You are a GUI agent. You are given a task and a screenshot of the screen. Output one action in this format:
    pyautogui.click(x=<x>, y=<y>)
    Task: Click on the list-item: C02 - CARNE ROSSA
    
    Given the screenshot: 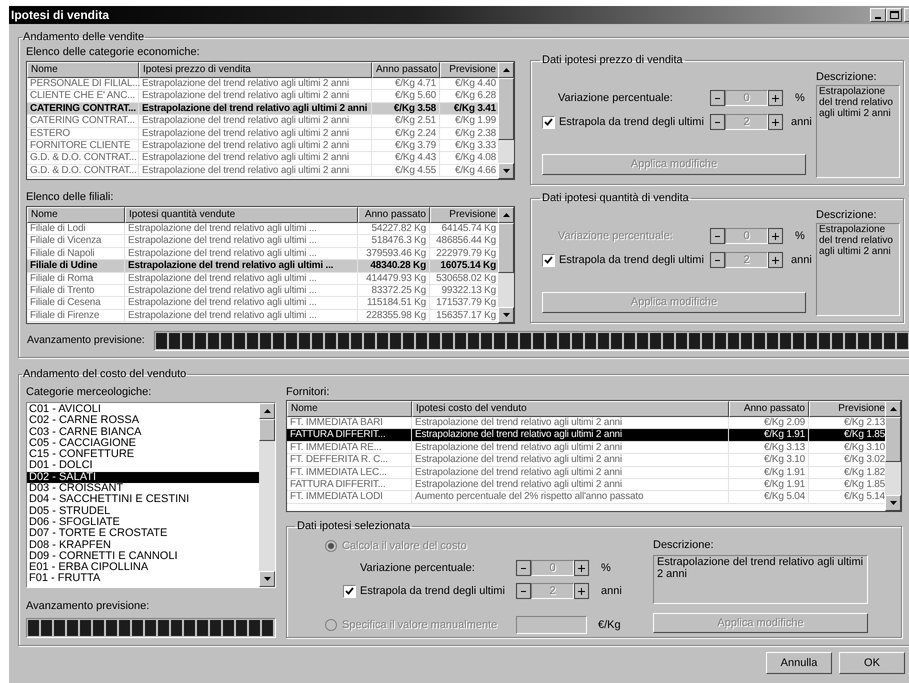 What is the action you would take?
    pyautogui.click(x=143, y=421)
    